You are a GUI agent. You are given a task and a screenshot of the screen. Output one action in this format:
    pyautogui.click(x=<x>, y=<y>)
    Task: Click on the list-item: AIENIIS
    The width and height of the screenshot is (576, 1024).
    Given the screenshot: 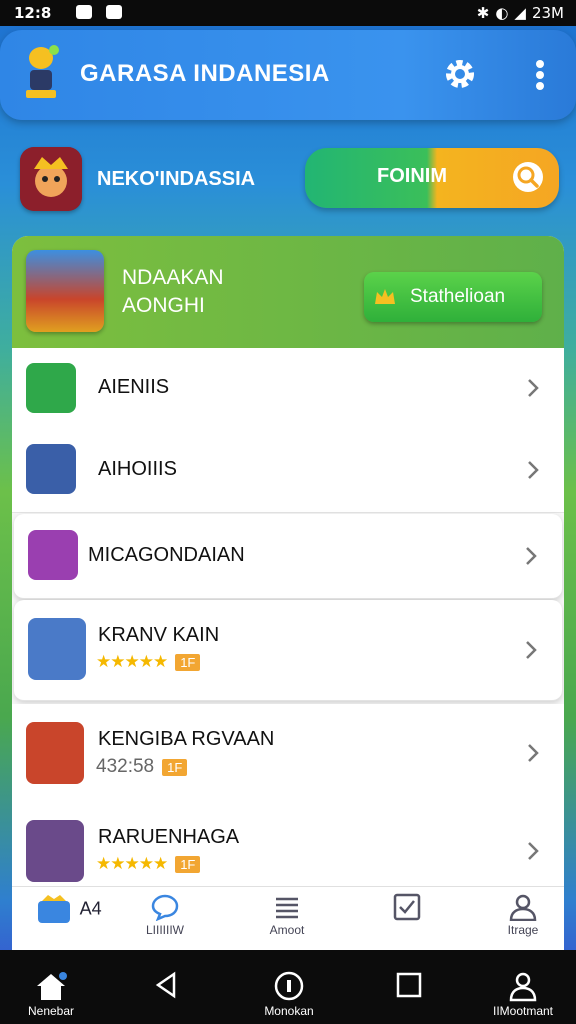 What is the action you would take?
    pyautogui.click(x=288, y=388)
    